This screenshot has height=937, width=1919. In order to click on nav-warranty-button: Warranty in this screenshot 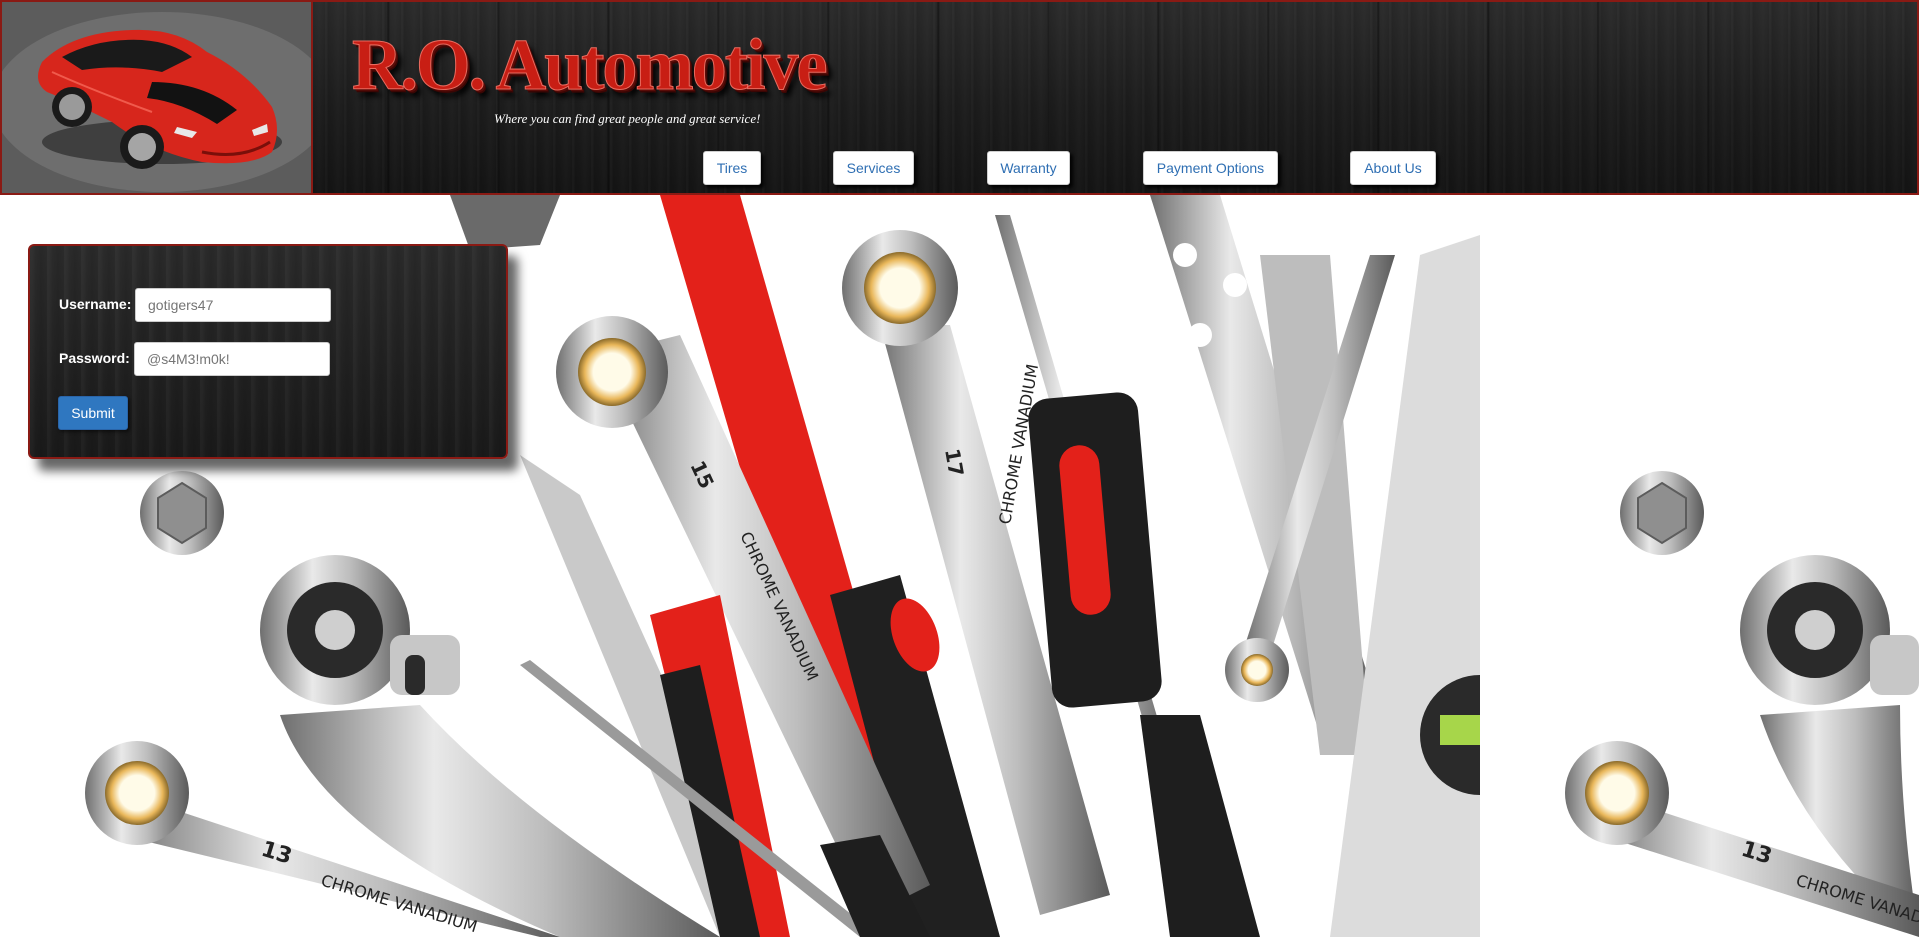, I will do `click(1028, 168)`.